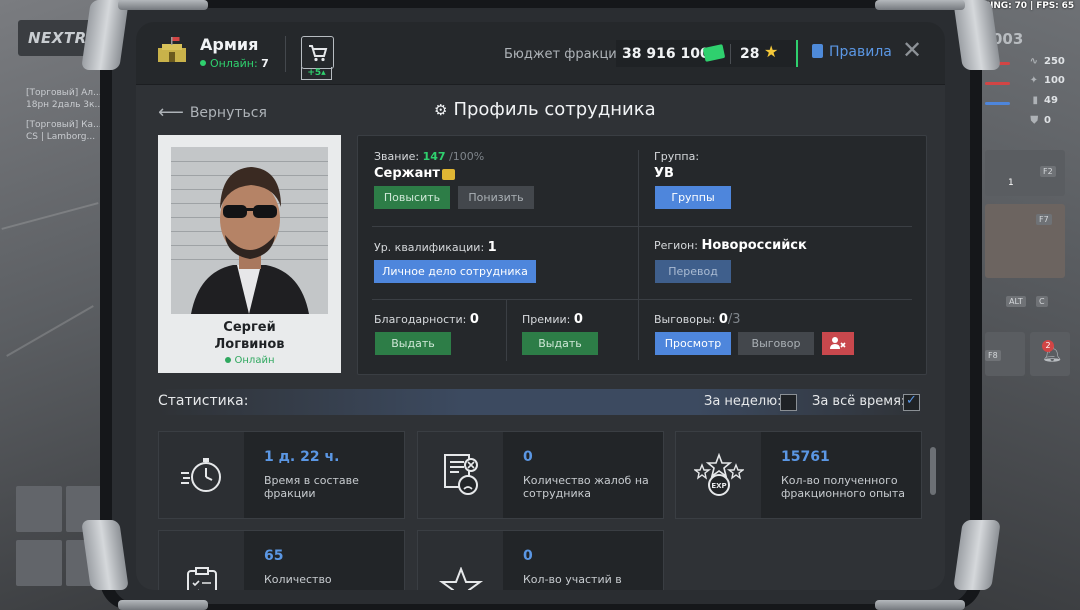  What do you see at coordinates (911, 402) in the screenshot?
I see `all-time-filter-checkbox` at bounding box center [911, 402].